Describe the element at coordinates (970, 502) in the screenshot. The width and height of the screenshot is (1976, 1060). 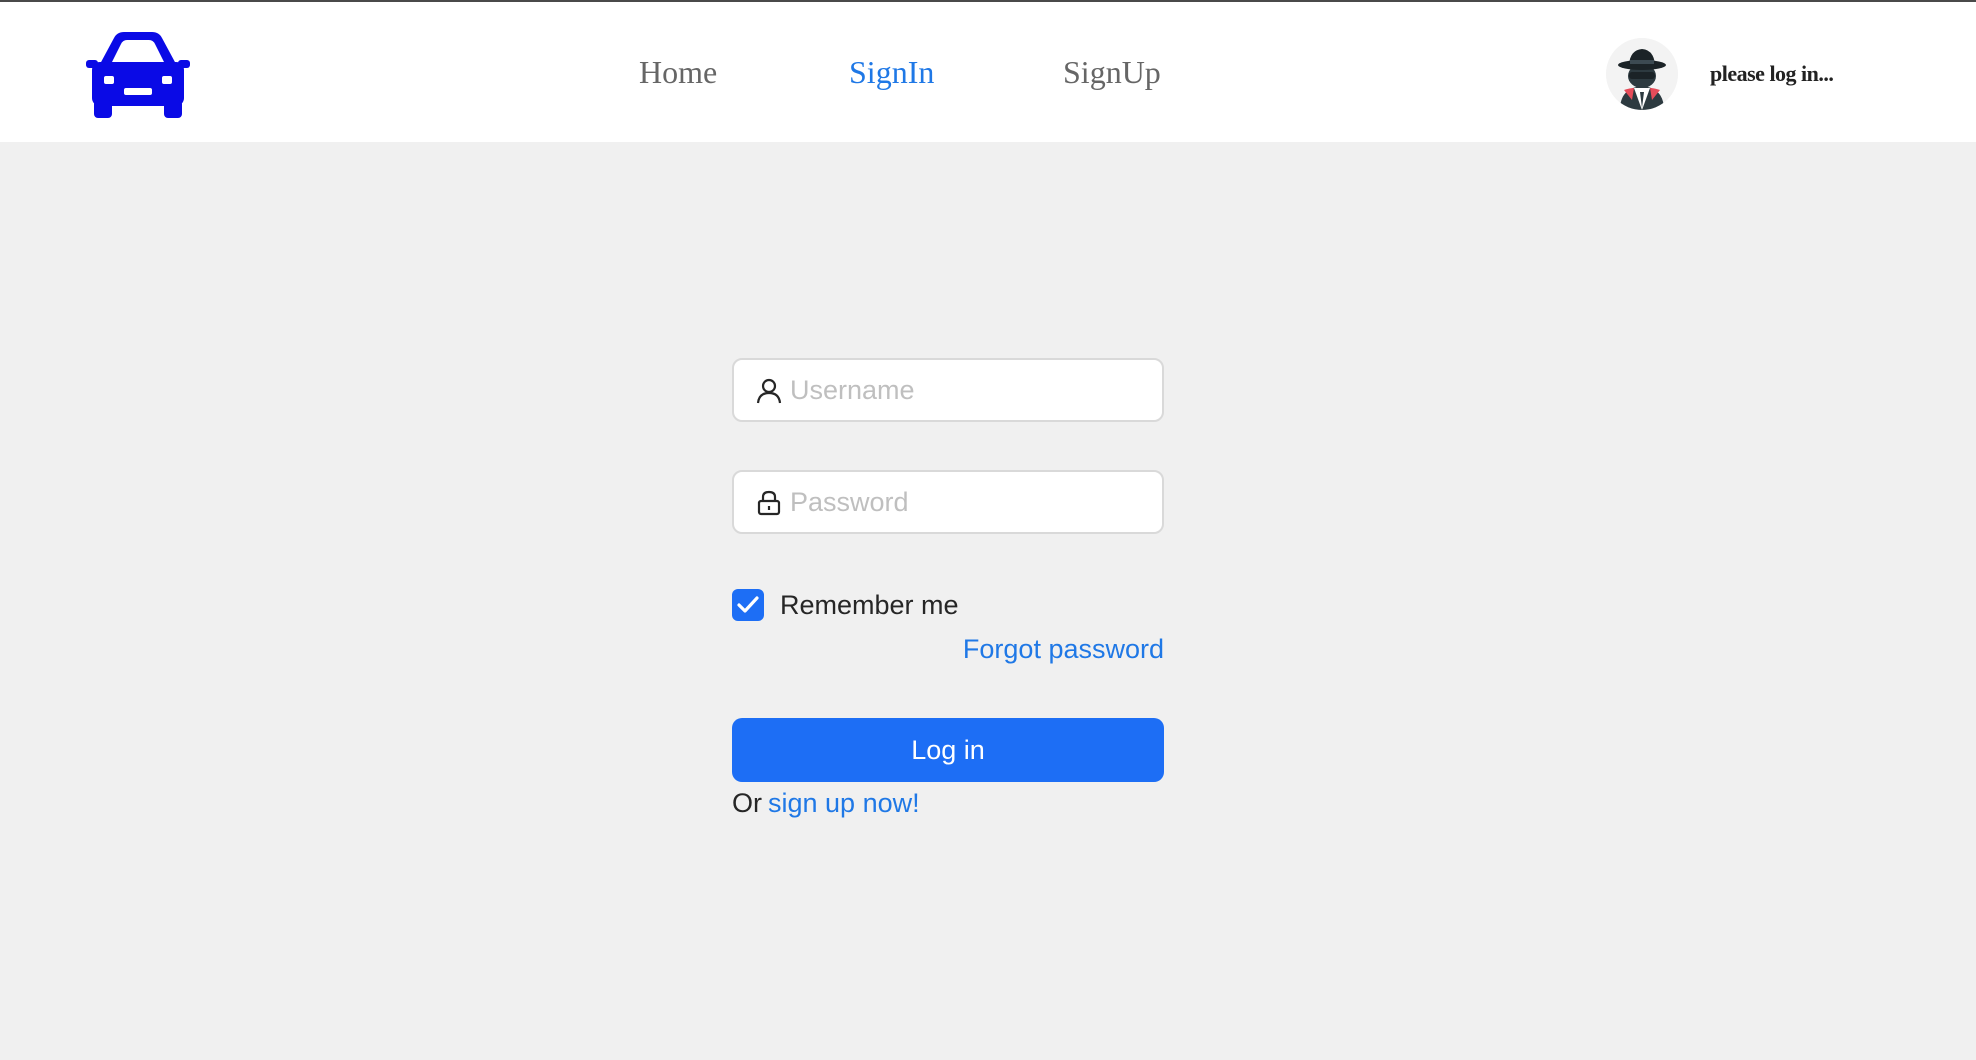
I see `password-input` at that location.